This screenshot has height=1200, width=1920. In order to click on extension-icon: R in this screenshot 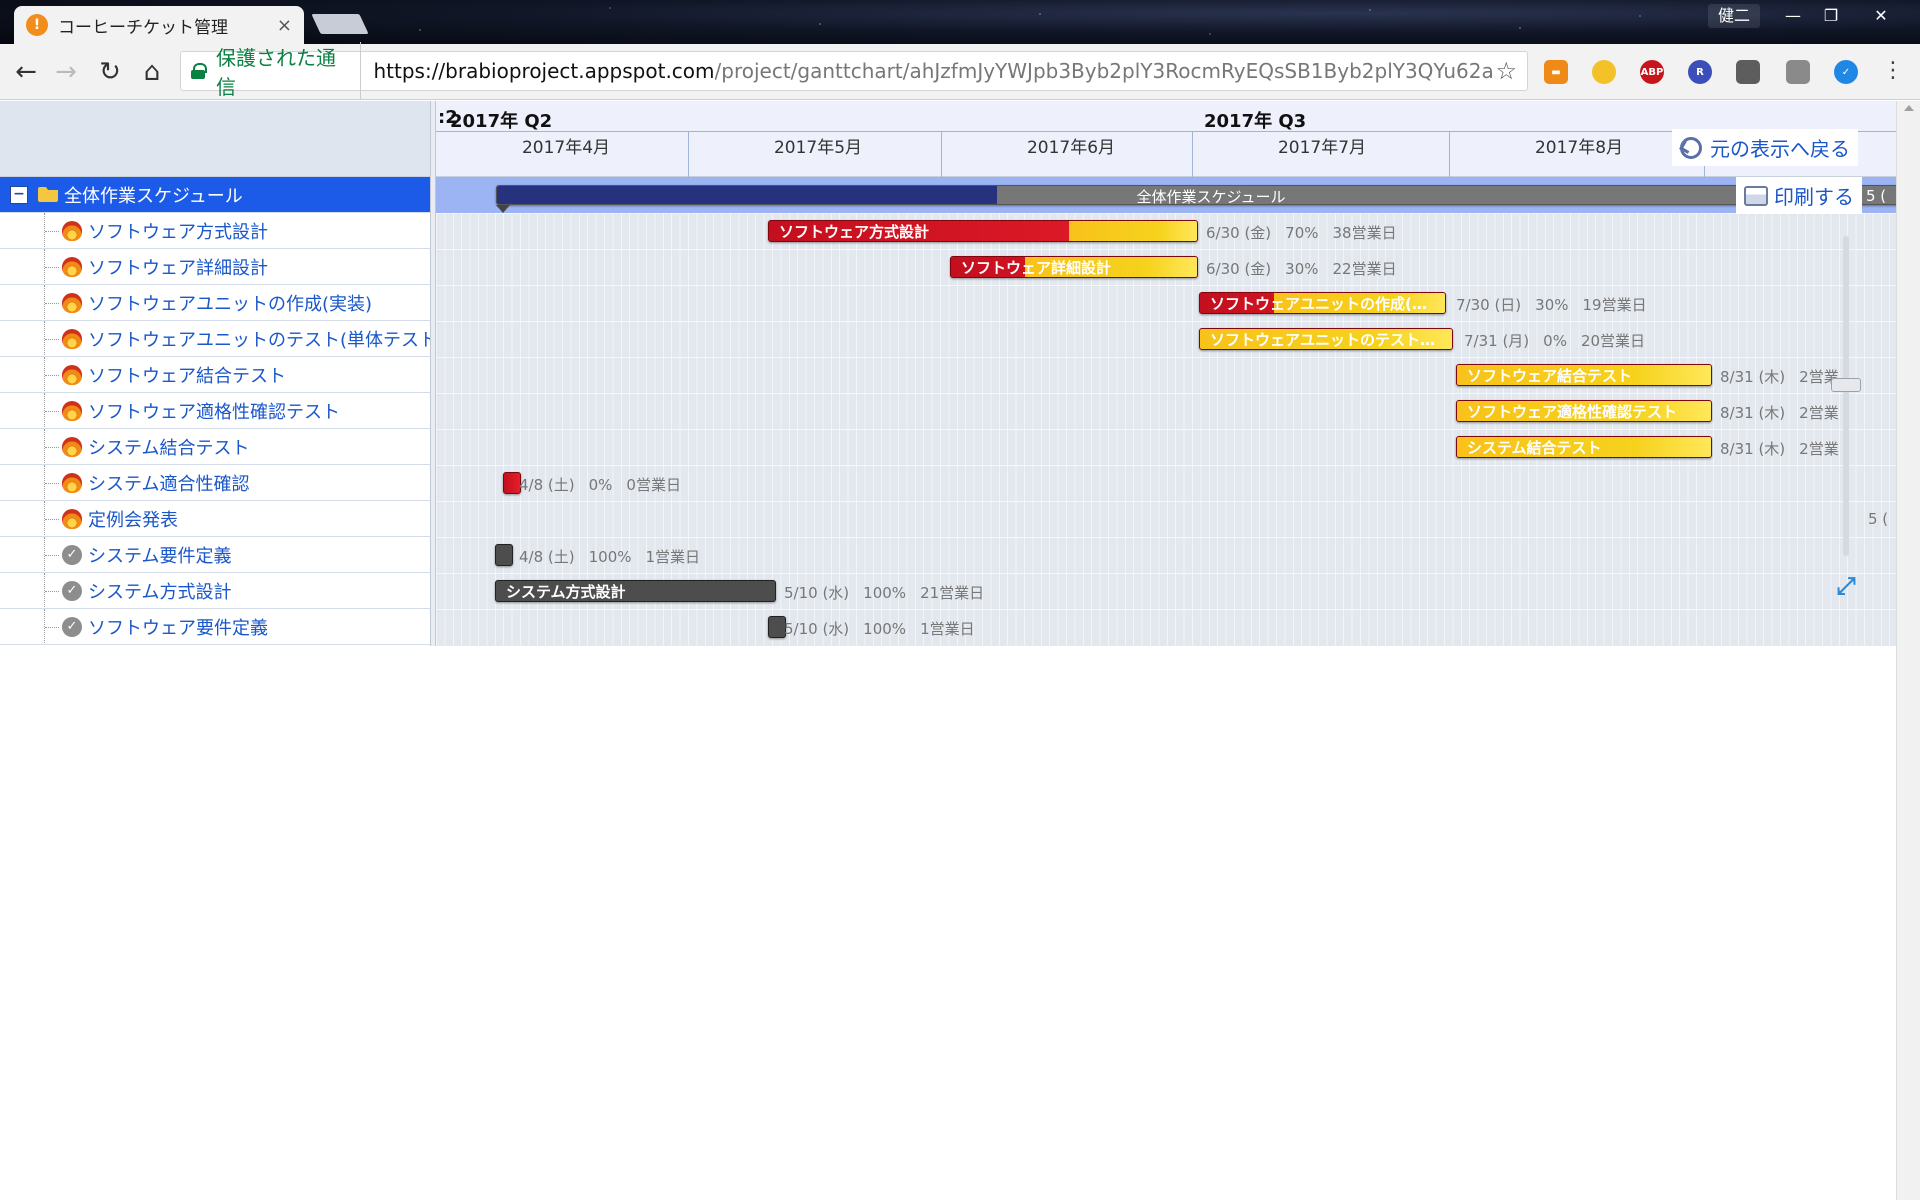, I will do `click(1700, 72)`.